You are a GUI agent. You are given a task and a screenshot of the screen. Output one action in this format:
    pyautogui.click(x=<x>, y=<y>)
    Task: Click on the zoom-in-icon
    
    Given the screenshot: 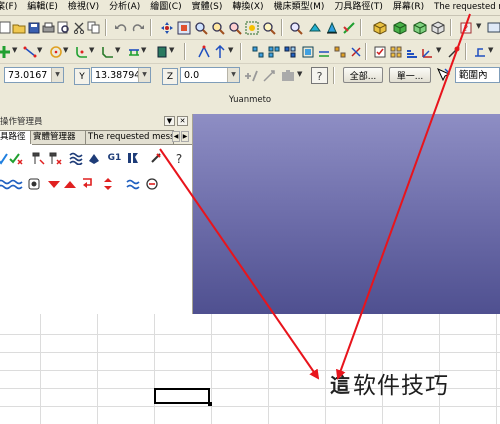 What is the action you would take?
    pyautogui.click(x=217, y=27)
    